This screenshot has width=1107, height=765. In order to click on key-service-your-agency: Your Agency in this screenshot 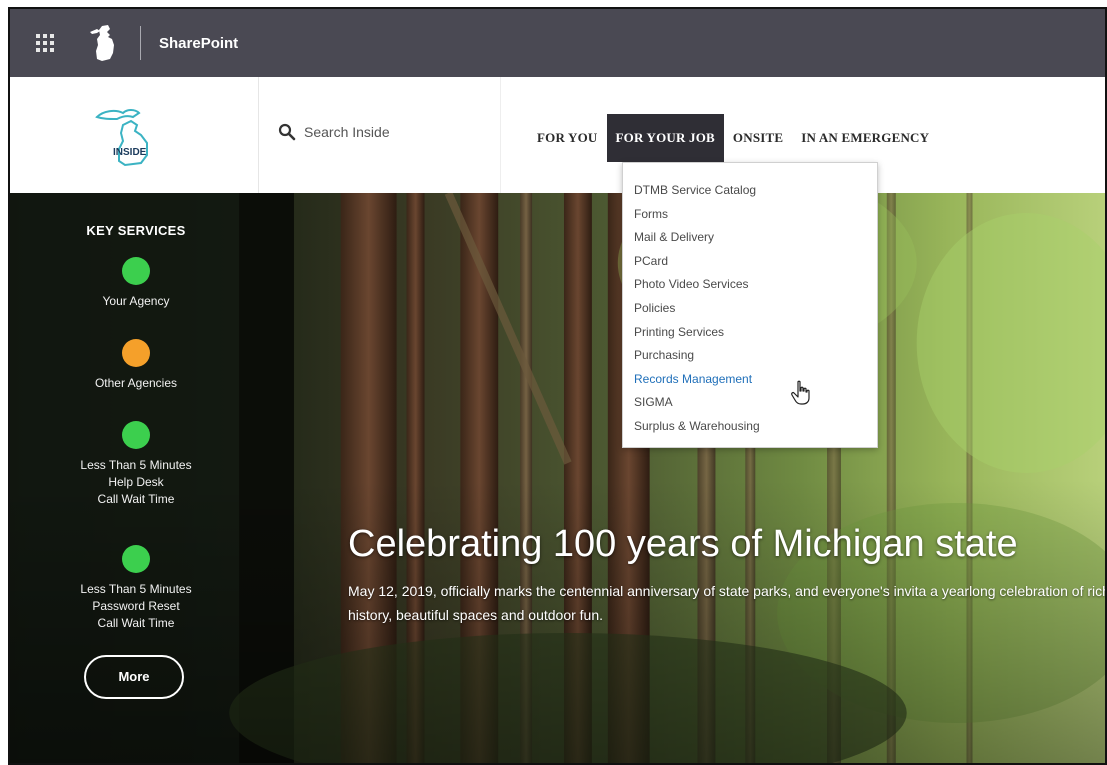, I will do `click(136, 283)`.